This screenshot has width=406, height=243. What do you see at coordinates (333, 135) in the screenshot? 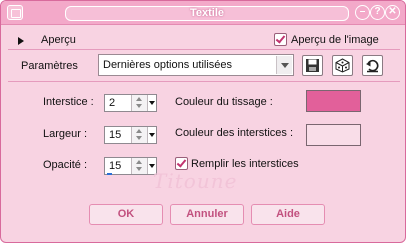
I see `gap-color-swatch` at bounding box center [333, 135].